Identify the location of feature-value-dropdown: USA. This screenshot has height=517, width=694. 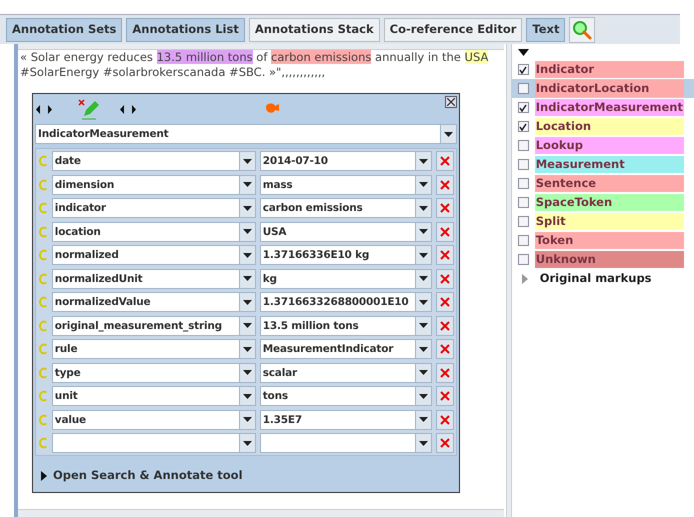
(346, 232).